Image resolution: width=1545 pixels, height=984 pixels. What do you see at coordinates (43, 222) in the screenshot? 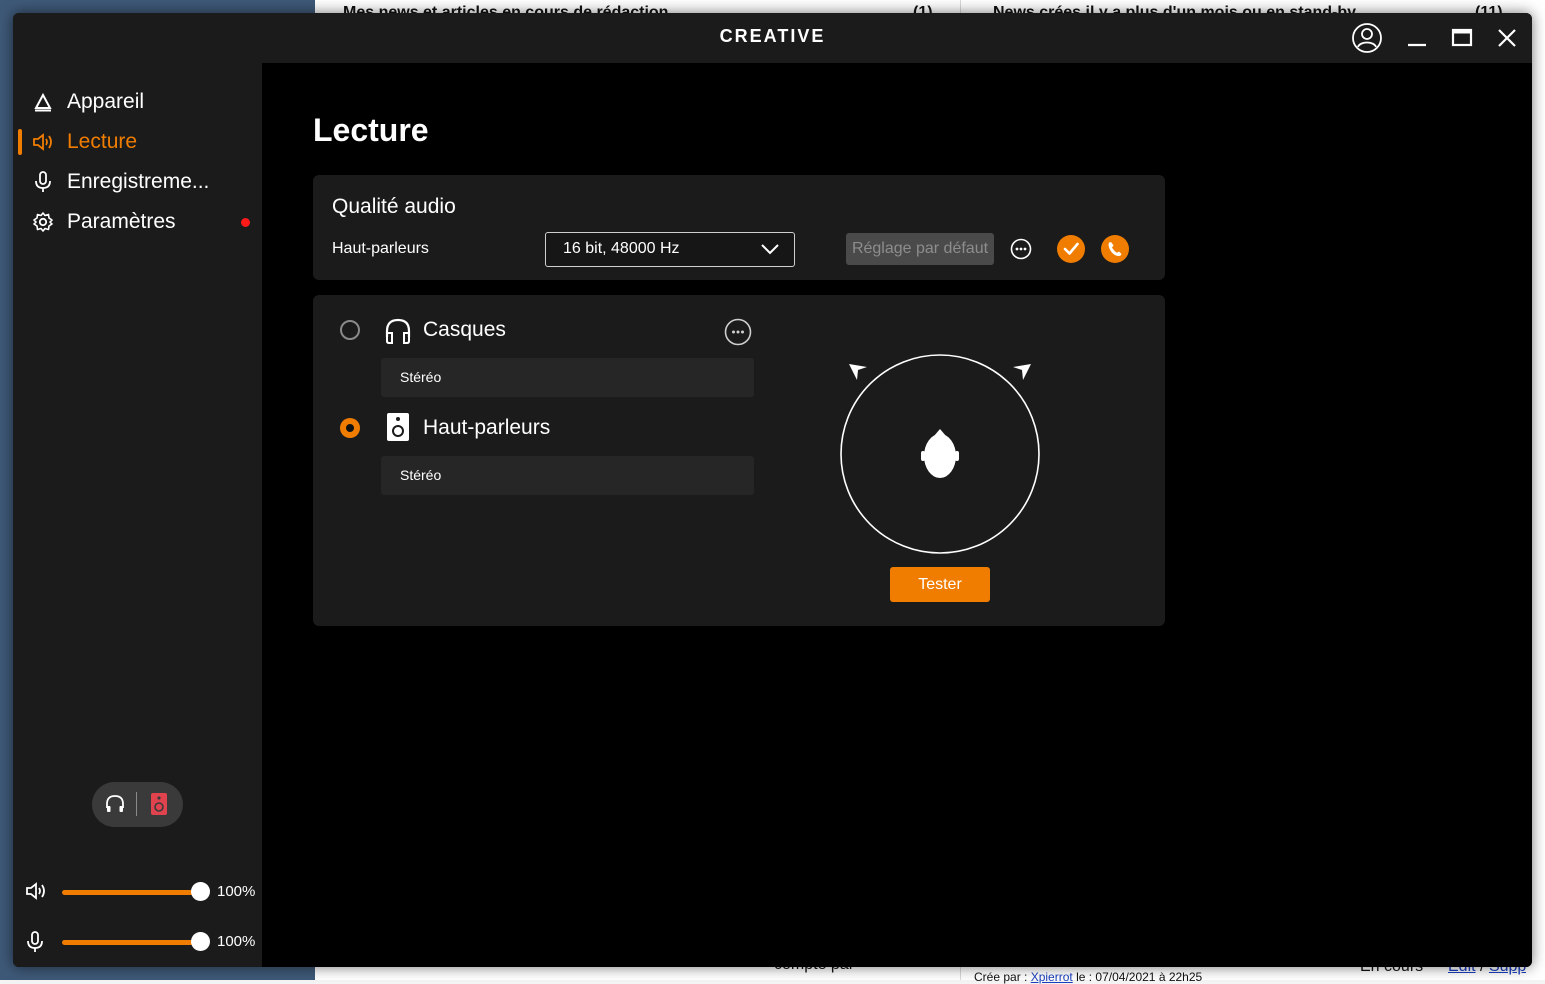
I see `gear-icon` at bounding box center [43, 222].